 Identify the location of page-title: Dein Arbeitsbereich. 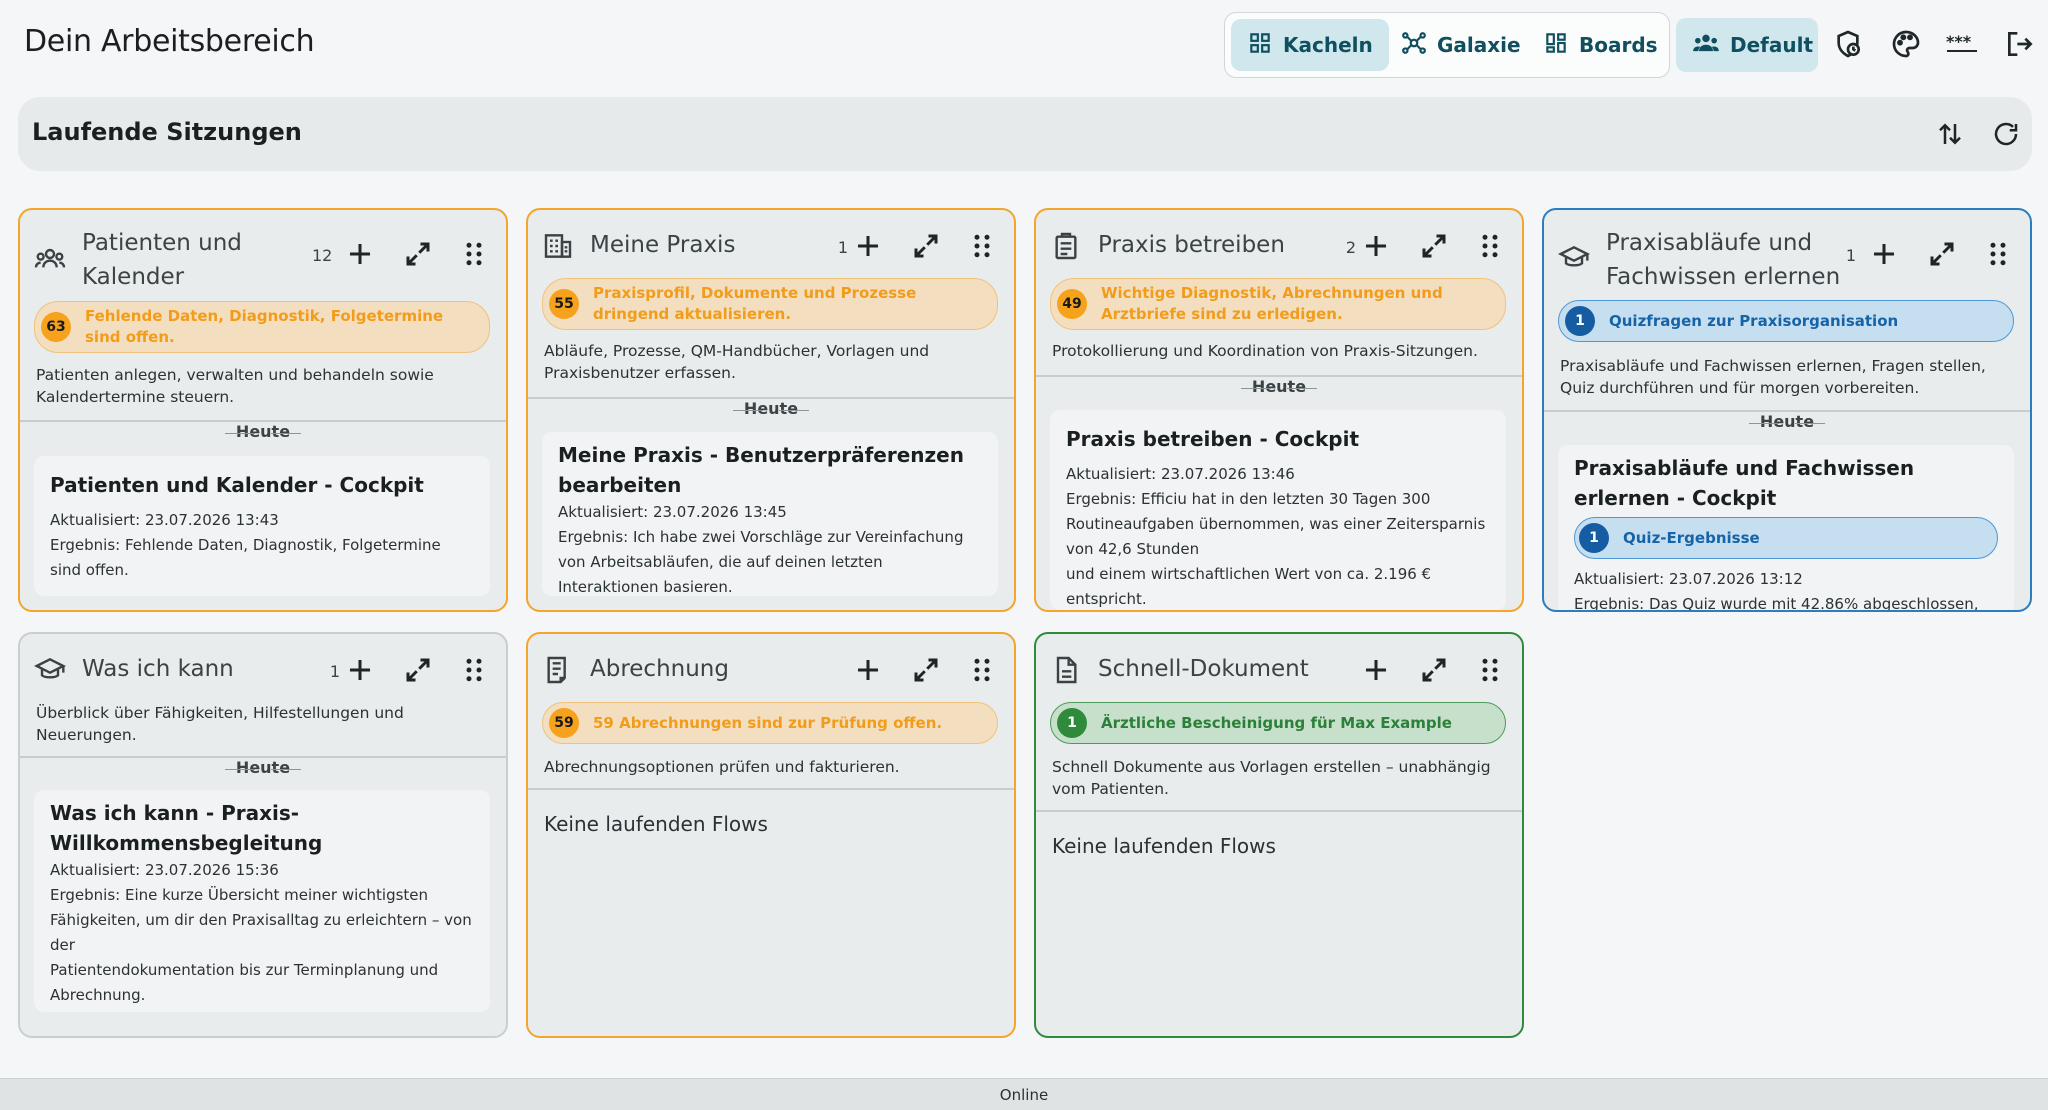
(169, 41).